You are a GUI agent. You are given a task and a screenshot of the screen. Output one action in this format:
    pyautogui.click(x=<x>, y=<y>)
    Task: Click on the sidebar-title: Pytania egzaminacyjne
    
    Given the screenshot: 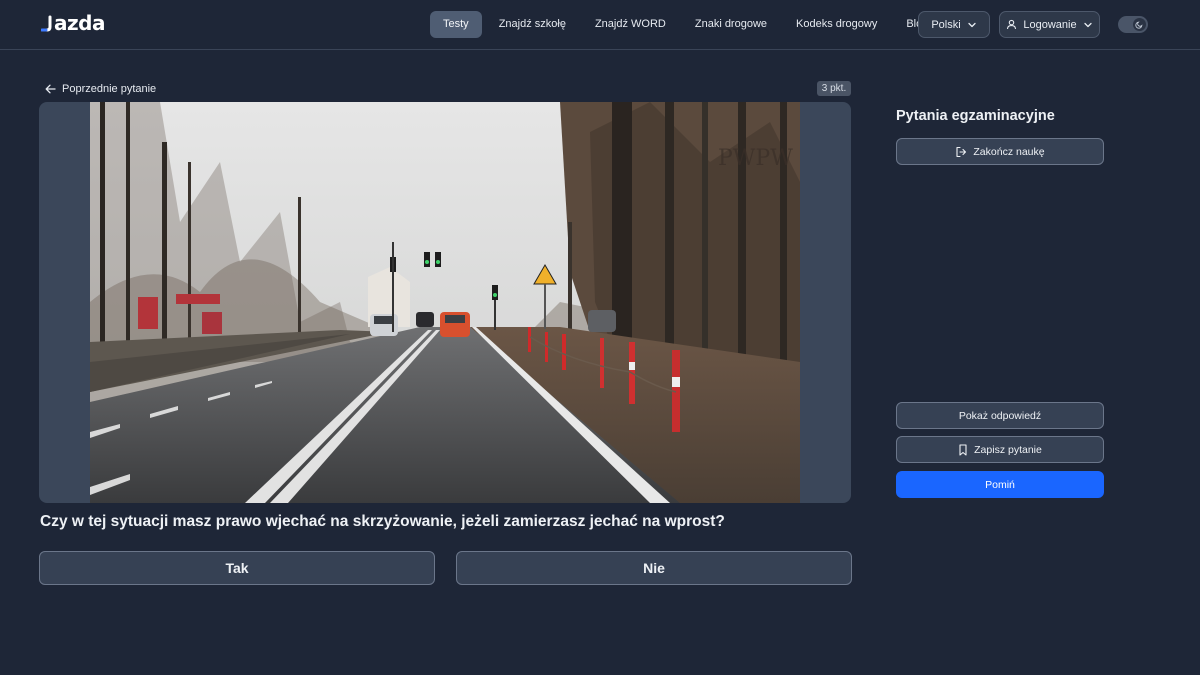 What is the action you would take?
    pyautogui.click(x=975, y=116)
    